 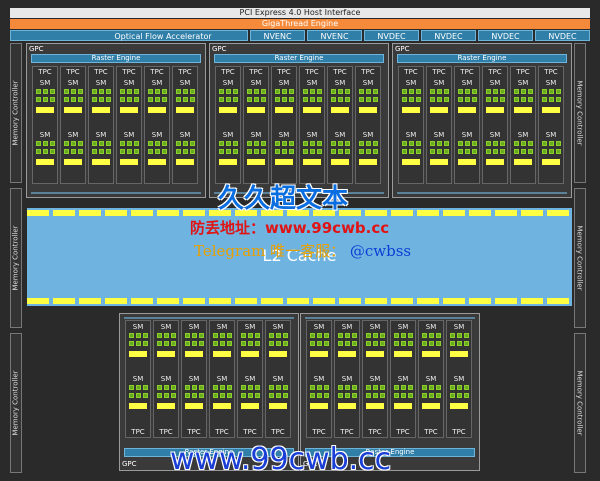 What do you see at coordinates (116, 58) in the screenshot?
I see `raster-engine: Raster Engine` at bounding box center [116, 58].